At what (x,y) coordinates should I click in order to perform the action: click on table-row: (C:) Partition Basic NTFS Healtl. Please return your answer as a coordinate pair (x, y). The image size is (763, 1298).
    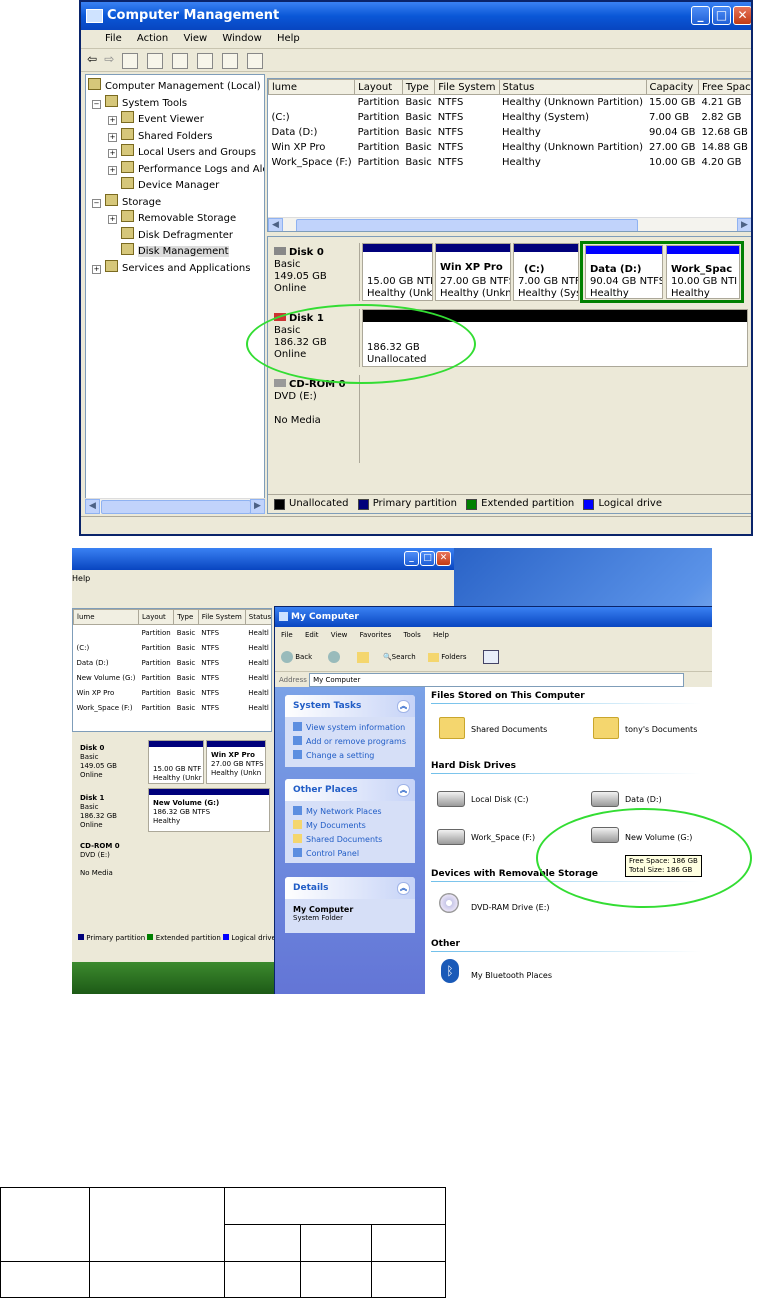
    Looking at the image, I should click on (173, 647).